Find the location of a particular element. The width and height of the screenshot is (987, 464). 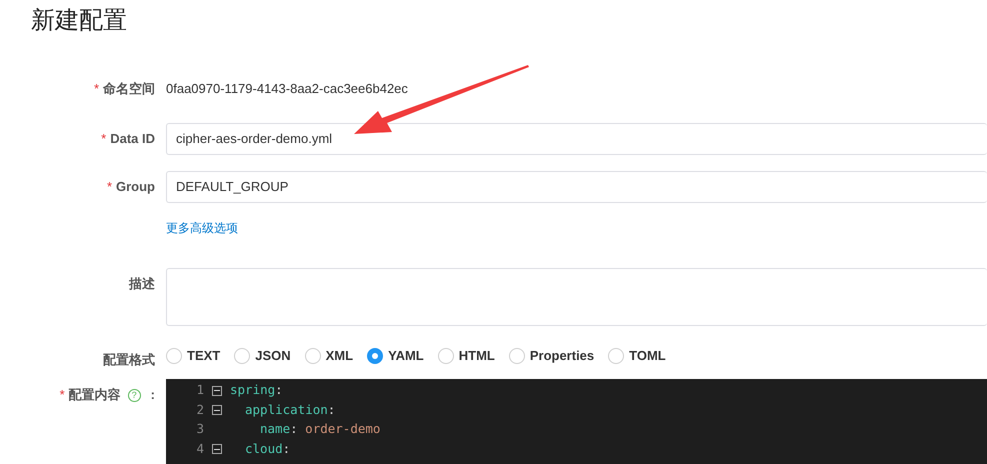

code-line: cloud: is located at coordinates (267, 449).